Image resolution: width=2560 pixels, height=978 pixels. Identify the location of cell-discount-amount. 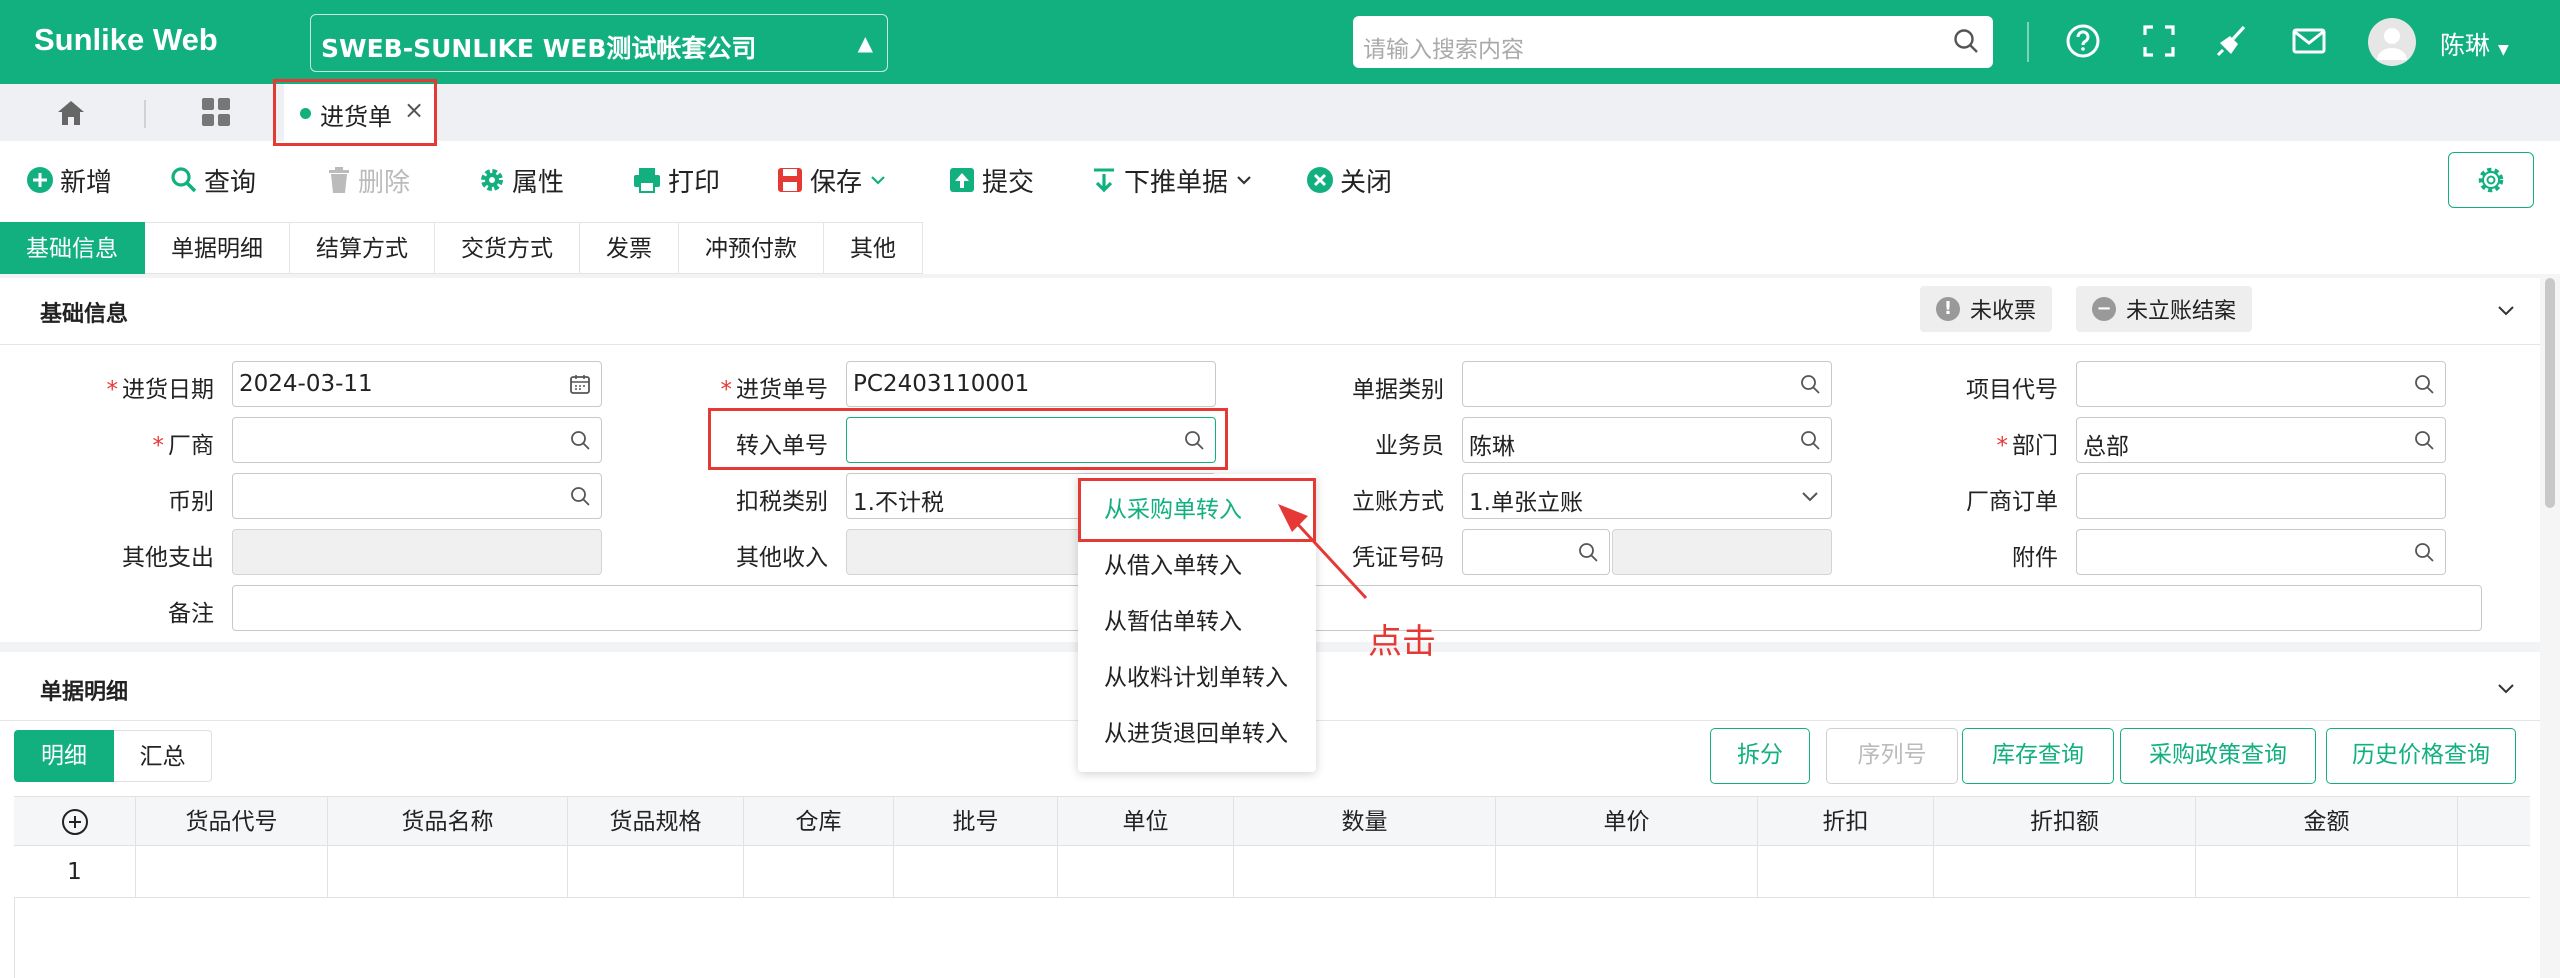
(2065, 872).